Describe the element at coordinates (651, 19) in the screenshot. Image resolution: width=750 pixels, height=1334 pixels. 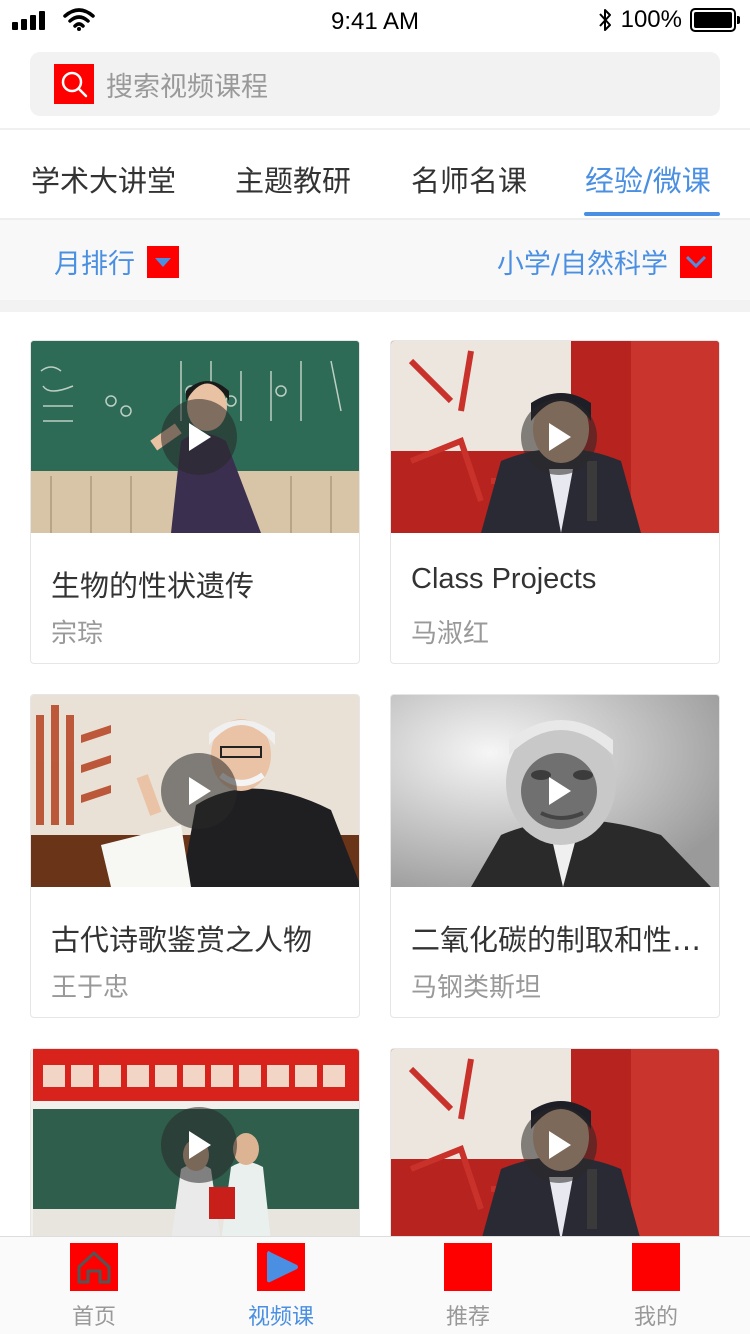
I see `battery-percent: 100%` at that location.